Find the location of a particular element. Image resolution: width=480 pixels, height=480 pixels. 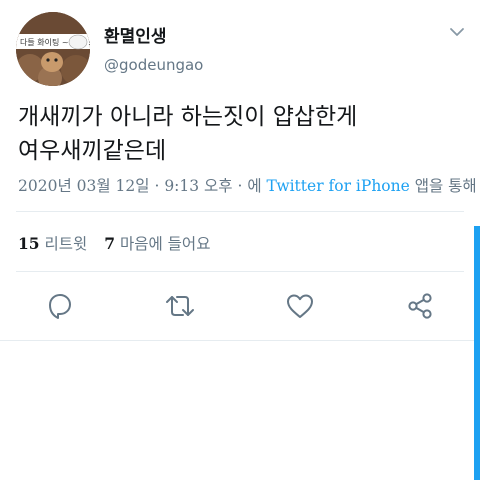

like-icon is located at coordinates (300, 306).